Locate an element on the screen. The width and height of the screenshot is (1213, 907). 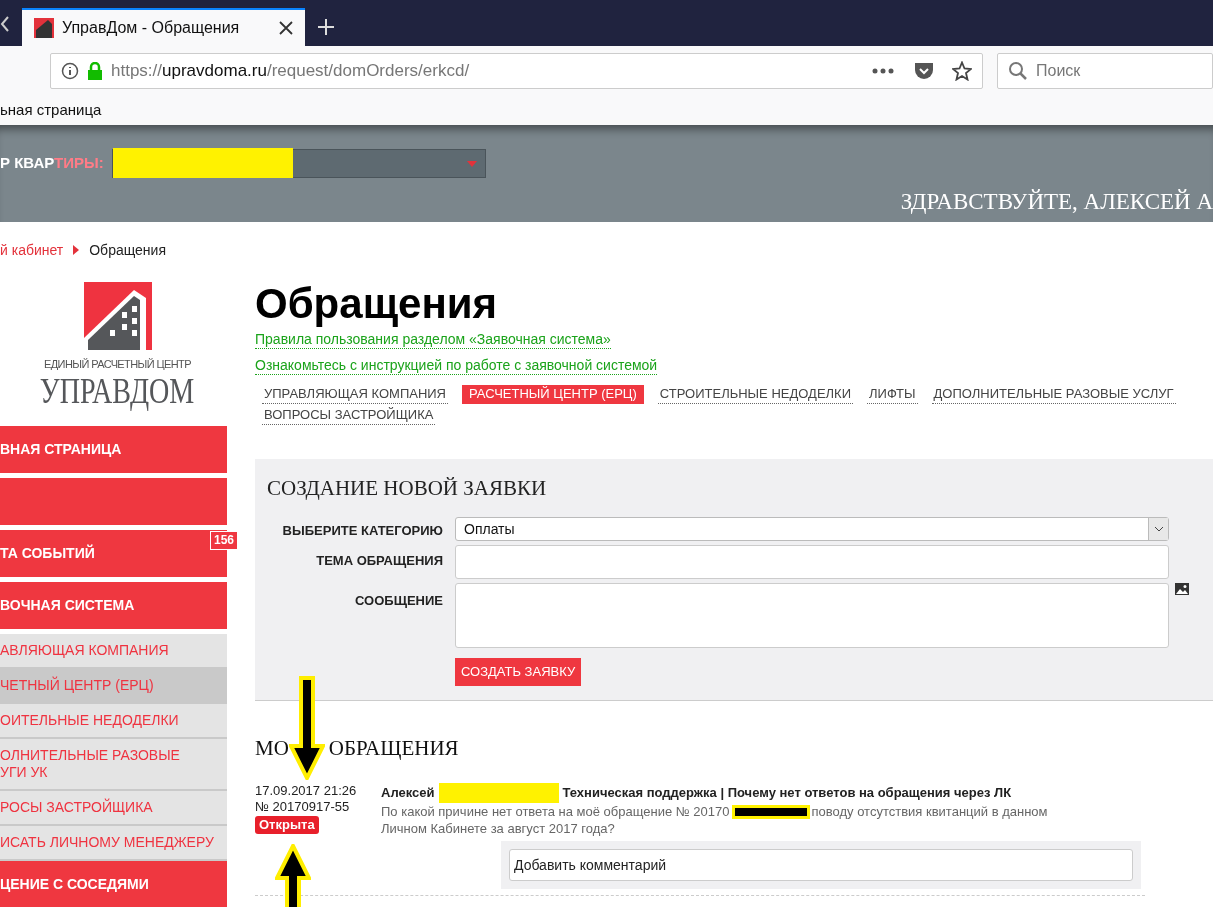
category-tab: ЛИФТЫ is located at coordinates (892, 394).